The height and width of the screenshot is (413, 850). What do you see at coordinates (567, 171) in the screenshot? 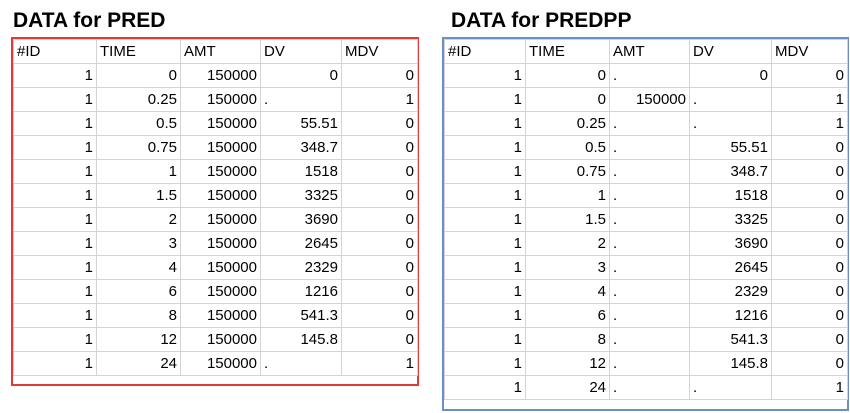
I see `table-cell: 0.75` at bounding box center [567, 171].